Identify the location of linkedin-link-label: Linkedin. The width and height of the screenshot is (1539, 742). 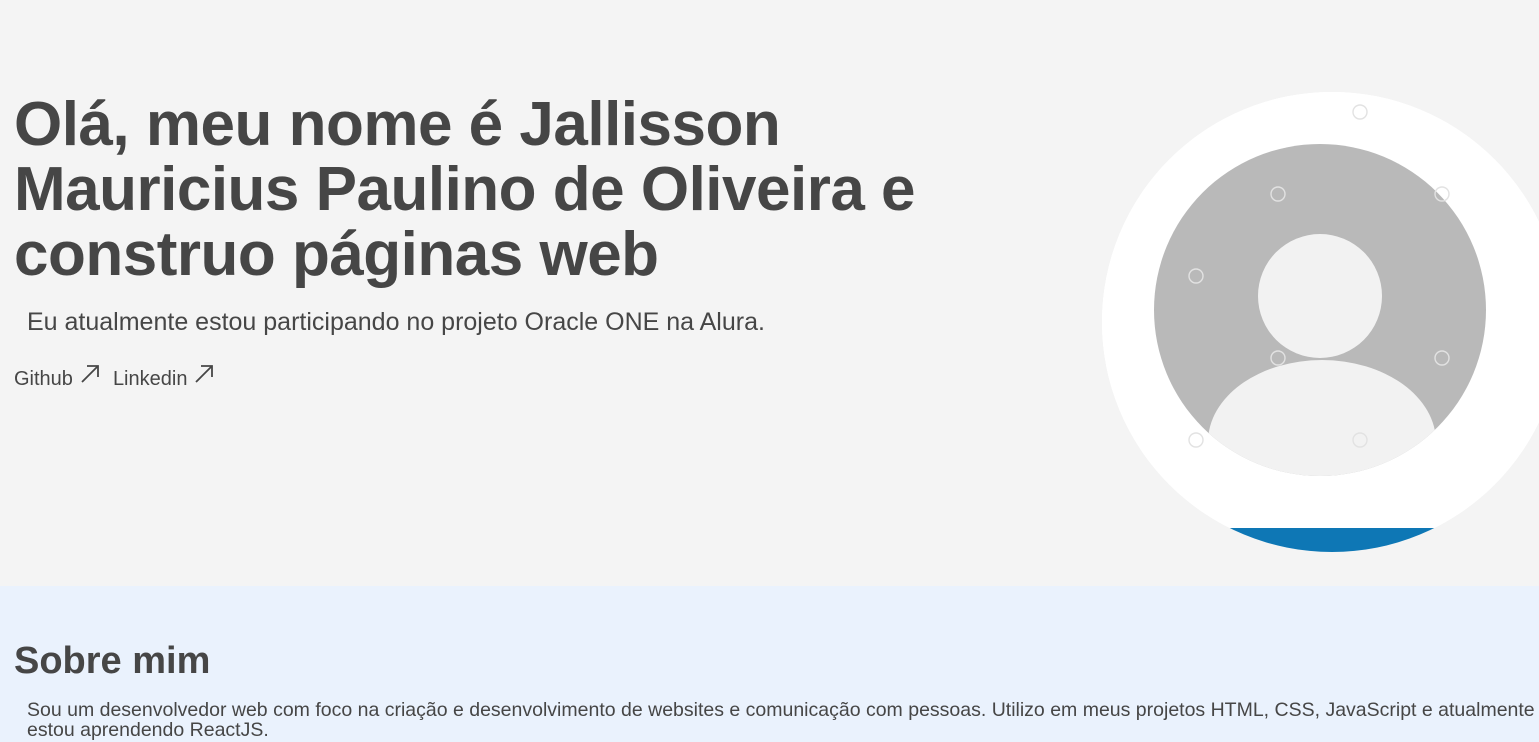
(150, 379).